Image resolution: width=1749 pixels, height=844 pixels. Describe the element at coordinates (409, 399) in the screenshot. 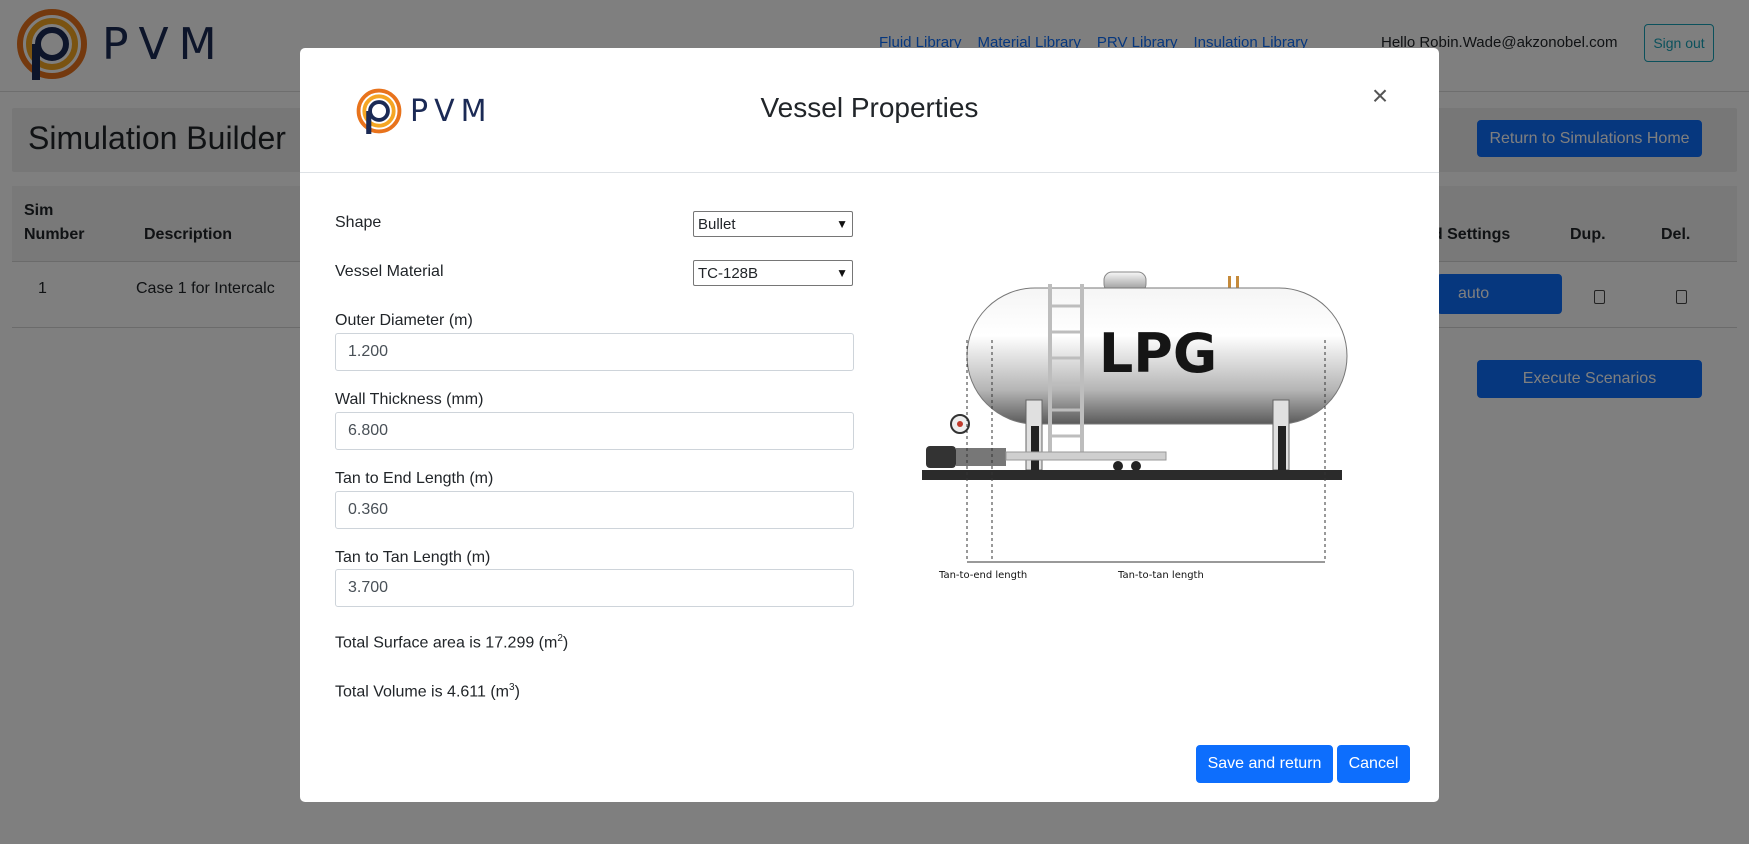

I see `wall-thickness-label: Wall Thickness (mm)` at that location.